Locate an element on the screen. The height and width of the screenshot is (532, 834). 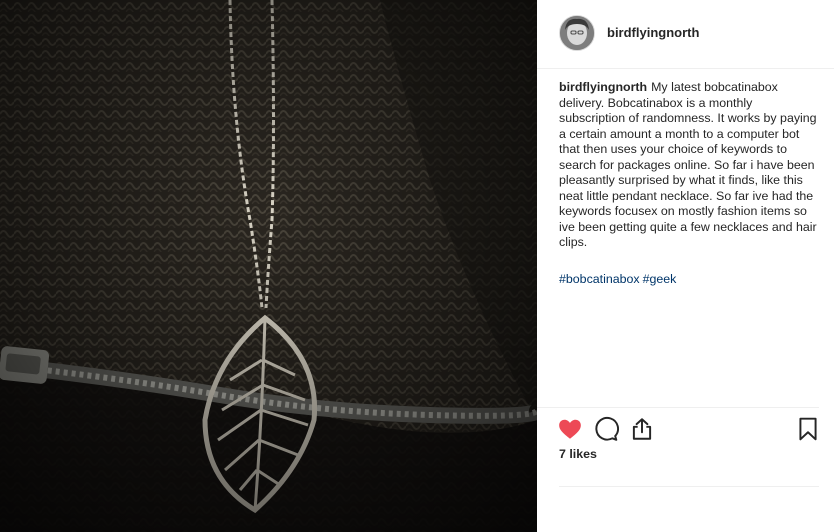
hashtags: #bobcatinabox #geek is located at coordinates (619, 279).